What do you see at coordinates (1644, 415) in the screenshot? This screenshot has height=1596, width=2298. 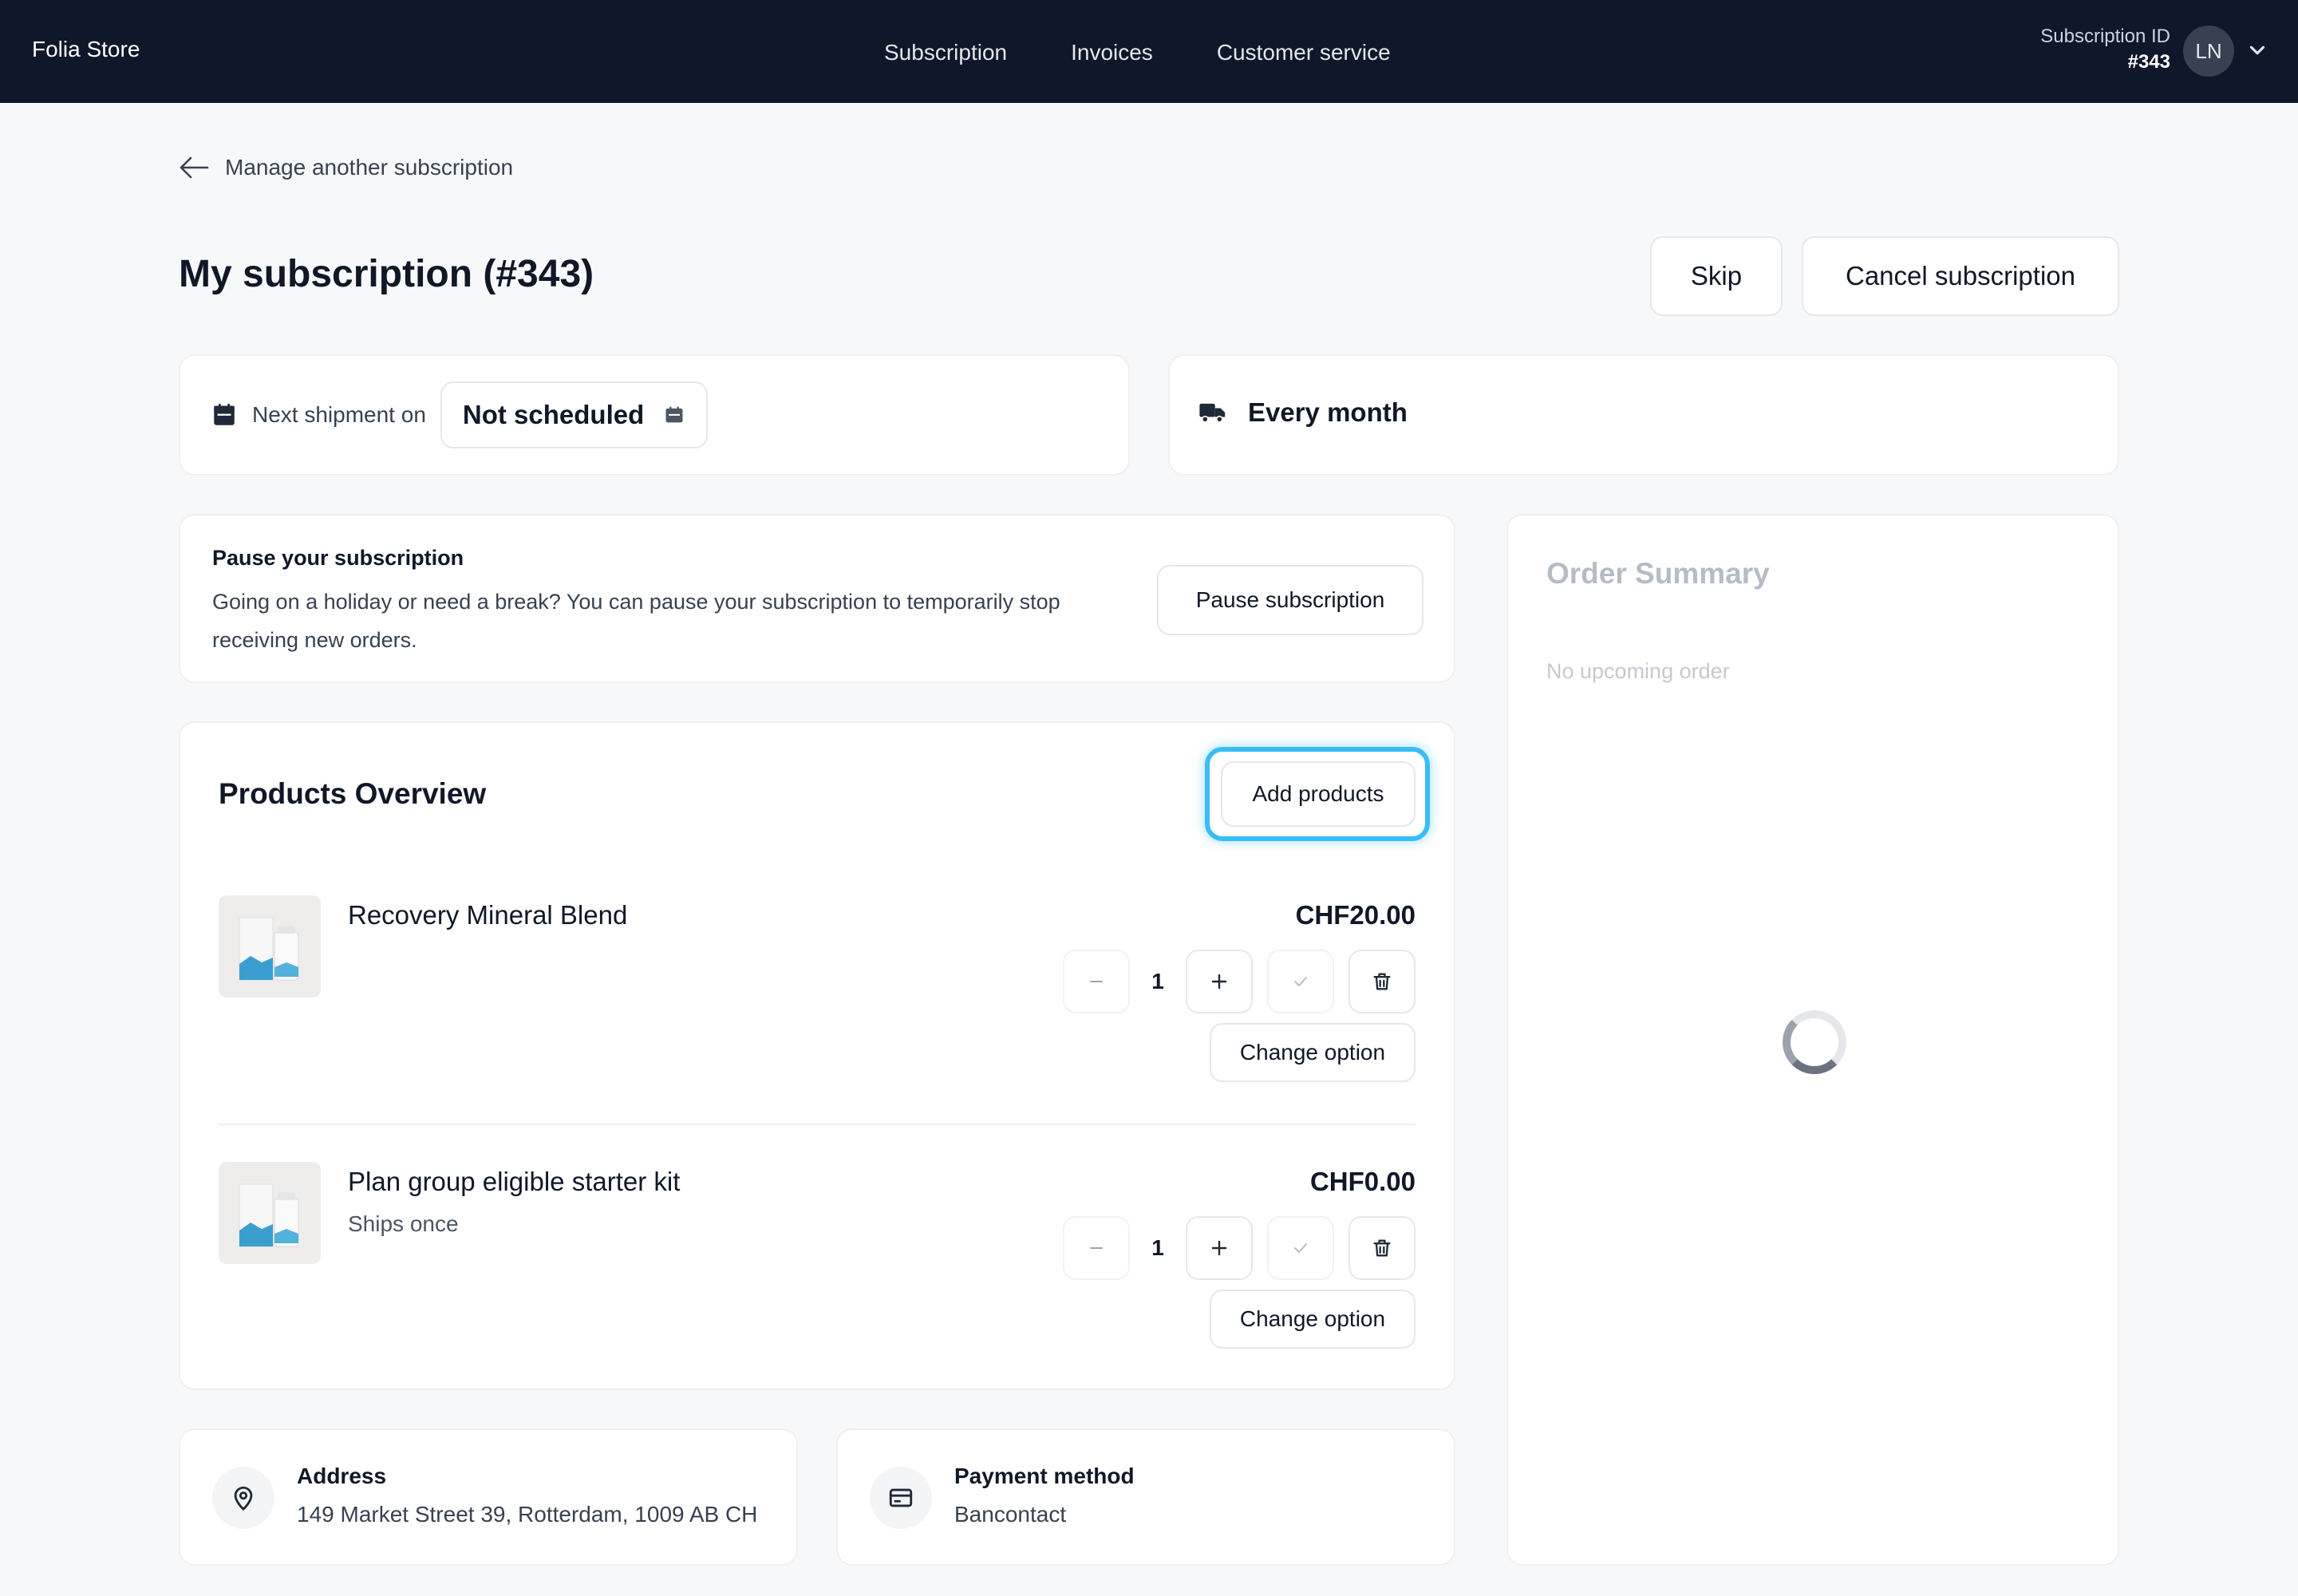 I see `frequency-card: Every month` at bounding box center [1644, 415].